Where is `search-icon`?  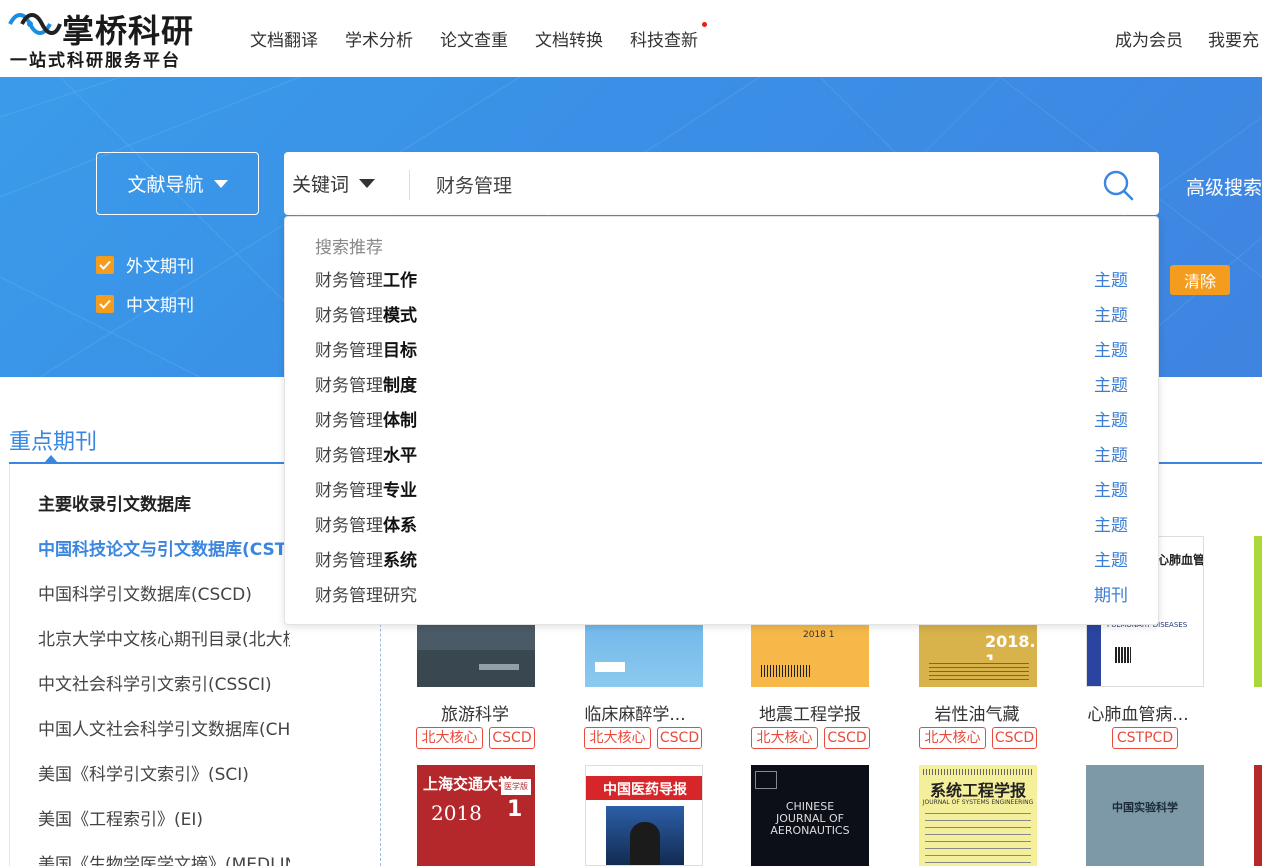 search-icon is located at coordinates (1118, 185).